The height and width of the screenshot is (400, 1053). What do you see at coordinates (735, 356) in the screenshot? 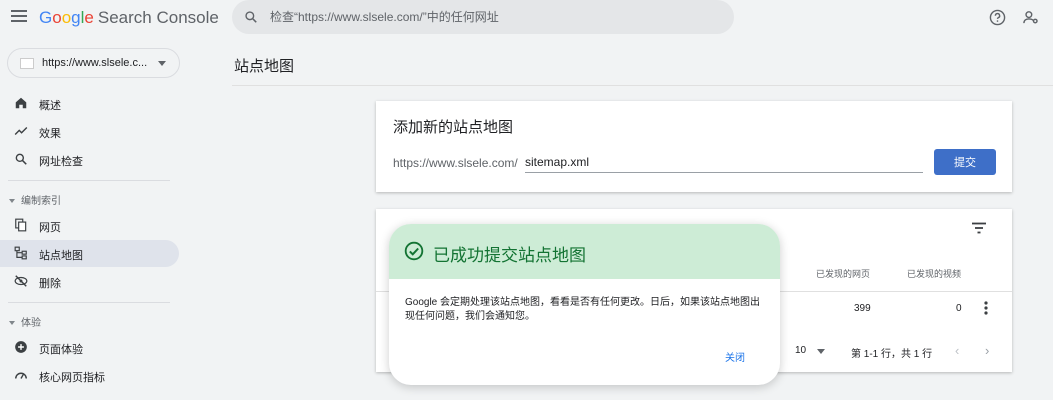
I see `close-button: 关闭` at bounding box center [735, 356].